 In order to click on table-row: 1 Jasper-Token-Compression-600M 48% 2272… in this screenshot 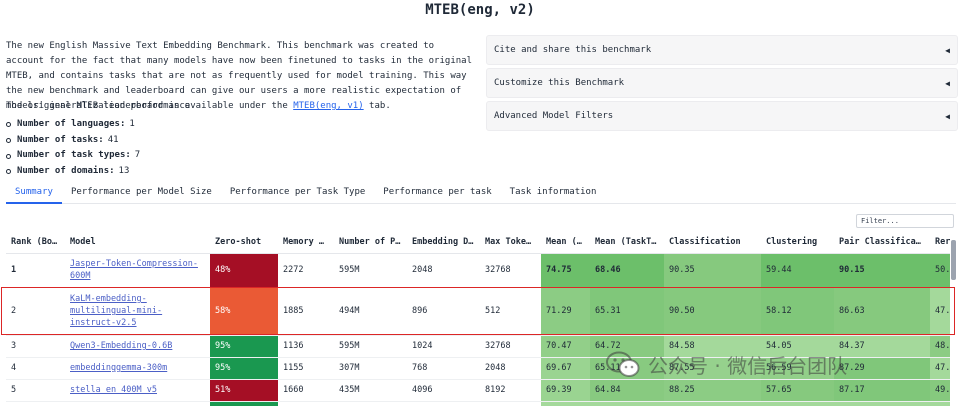, I will do `click(478, 270)`.